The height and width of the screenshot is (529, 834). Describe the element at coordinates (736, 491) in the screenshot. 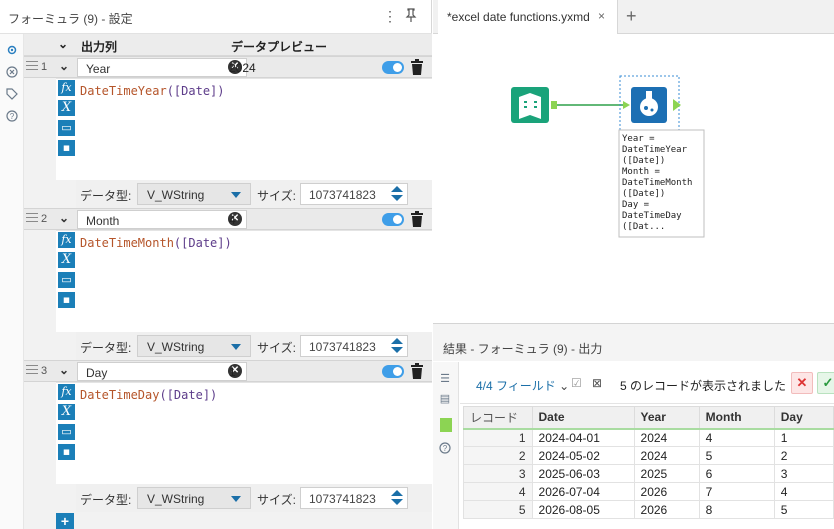

I see `table-cell: 7` at that location.